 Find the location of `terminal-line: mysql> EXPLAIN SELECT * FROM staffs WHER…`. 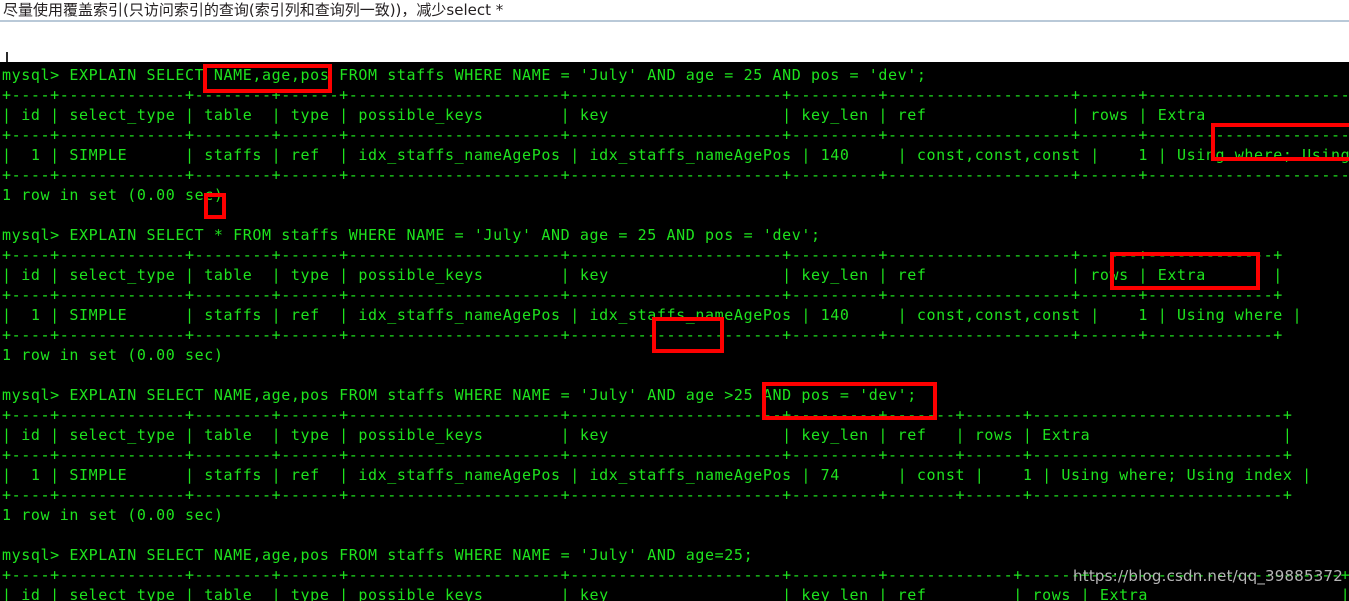

terminal-line: mysql> EXPLAIN SELECT * FROM staffs WHER… is located at coordinates (411, 235).